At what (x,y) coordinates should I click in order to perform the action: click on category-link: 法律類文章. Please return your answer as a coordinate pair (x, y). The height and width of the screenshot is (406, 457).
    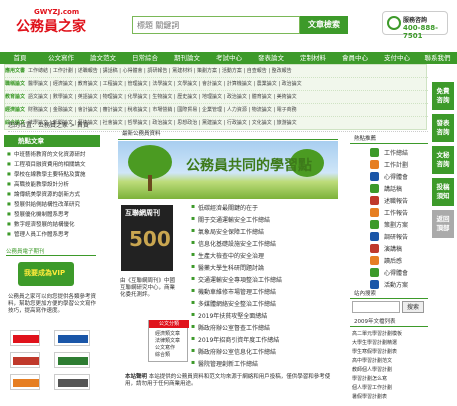
    Looking at the image, I should click on (167, 340).